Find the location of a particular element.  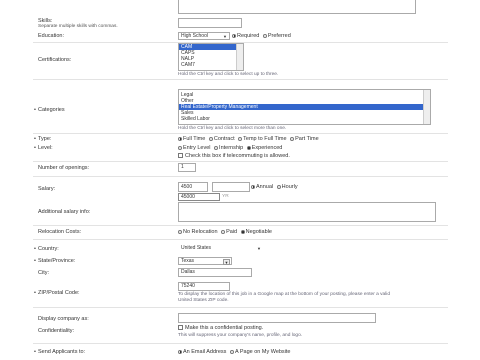

salary-input: 4500 is located at coordinates (193, 187).